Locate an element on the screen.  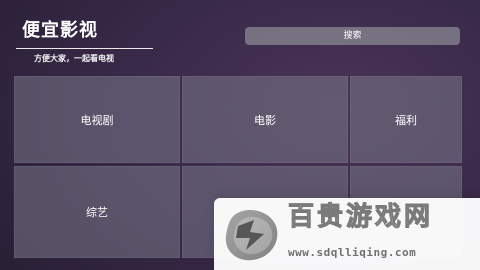
search-button: 搜索 is located at coordinates (352, 36).